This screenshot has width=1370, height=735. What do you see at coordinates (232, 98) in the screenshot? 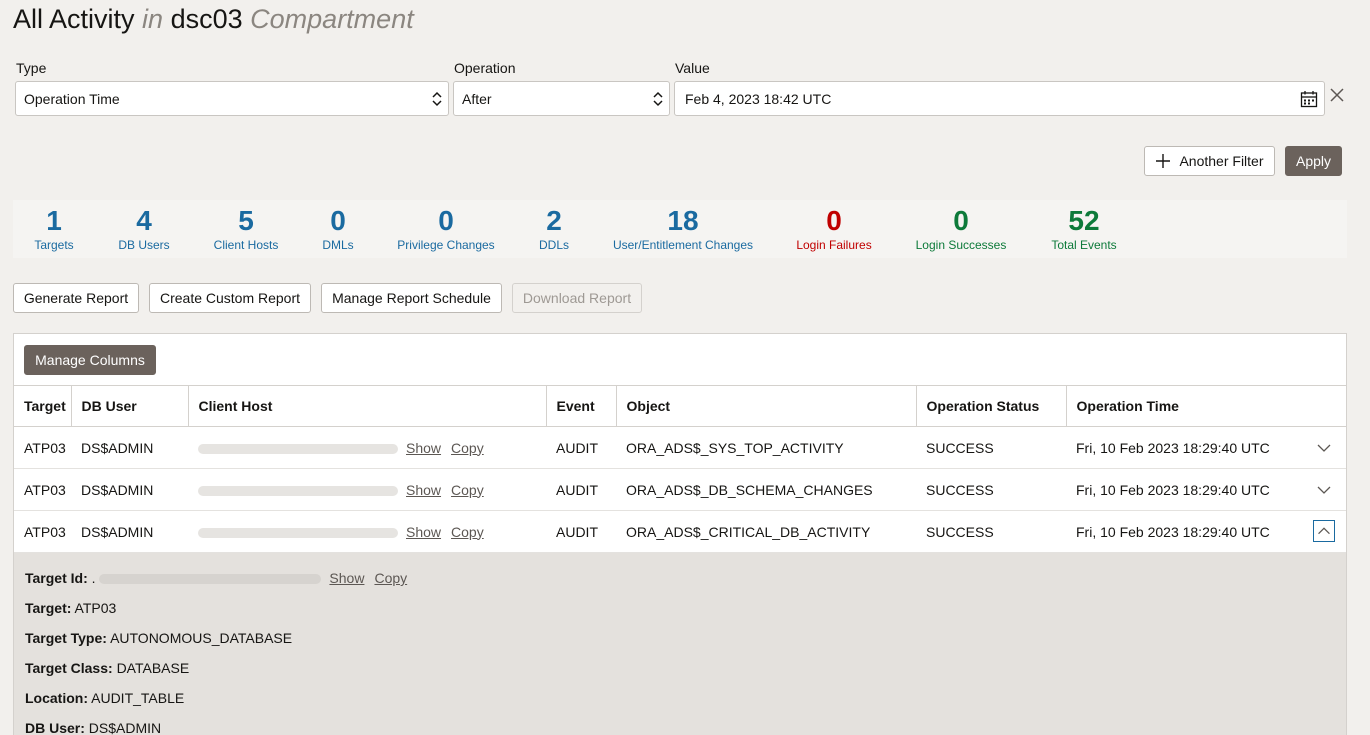
I see `type-select: Operation Time` at bounding box center [232, 98].